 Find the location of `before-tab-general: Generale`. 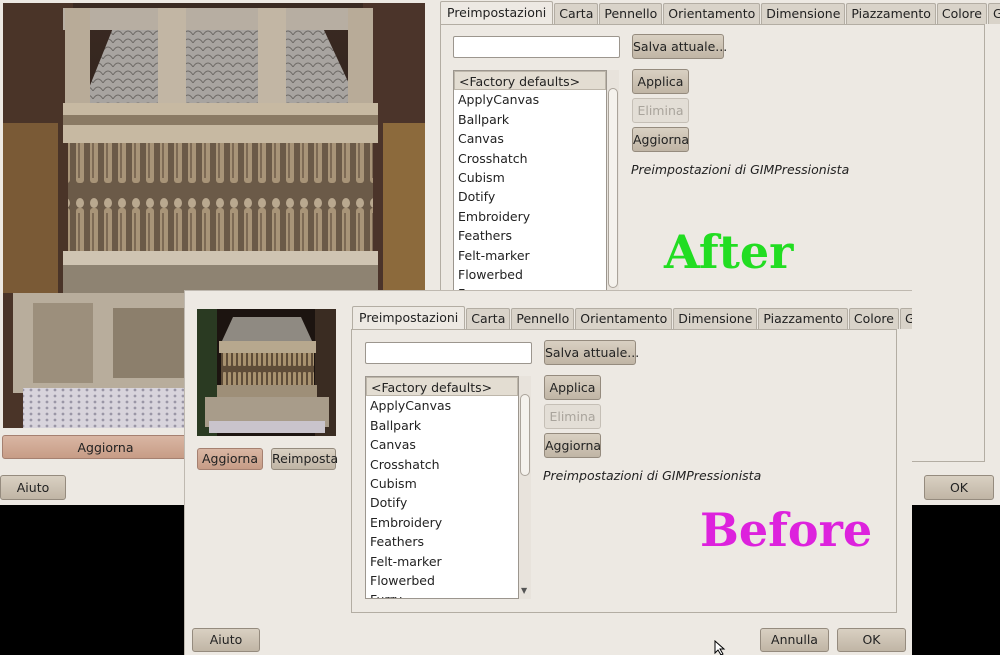

before-tab-general: Generale is located at coordinates (905, 318).